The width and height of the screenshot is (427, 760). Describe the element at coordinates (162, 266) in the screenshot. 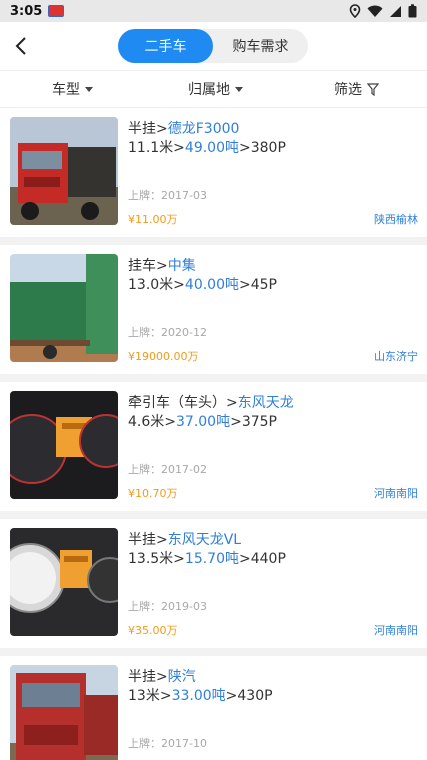

I see `listing-title: 挂车>中集` at that location.